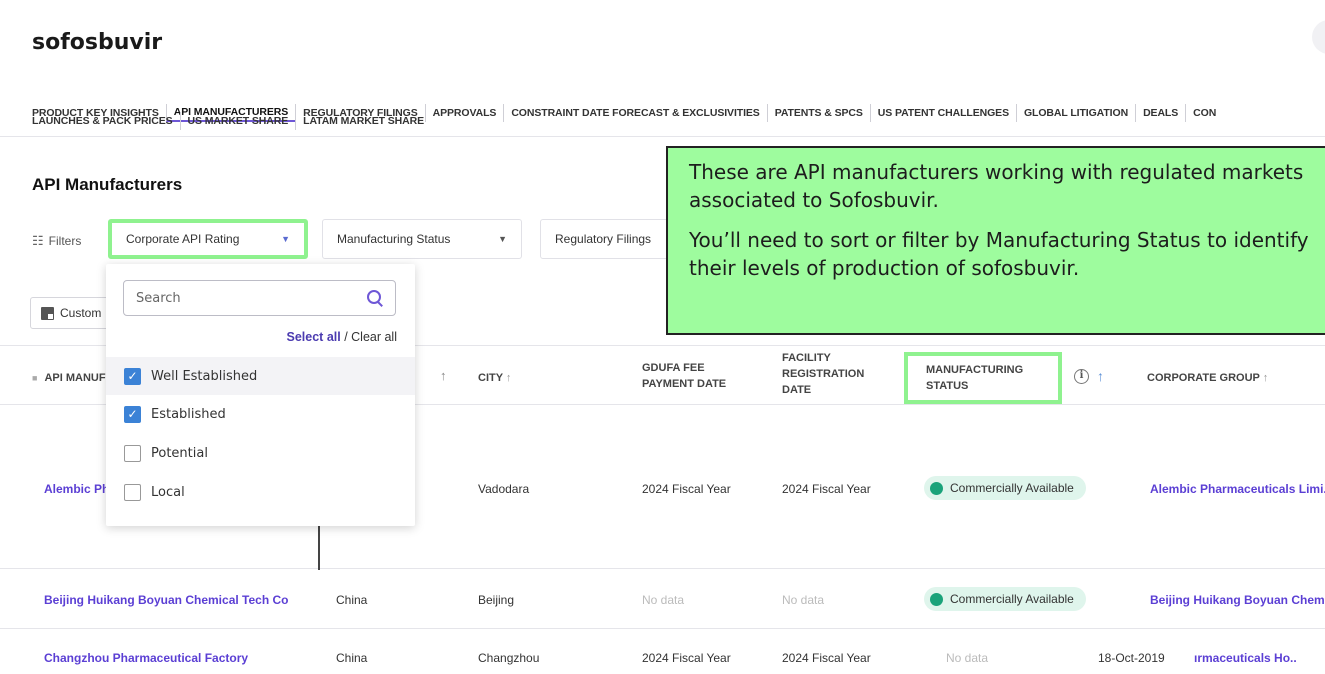  What do you see at coordinates (490, 378) in the screenshot?
I see `th-city-label: CITY` at bounding box center [490, 378].